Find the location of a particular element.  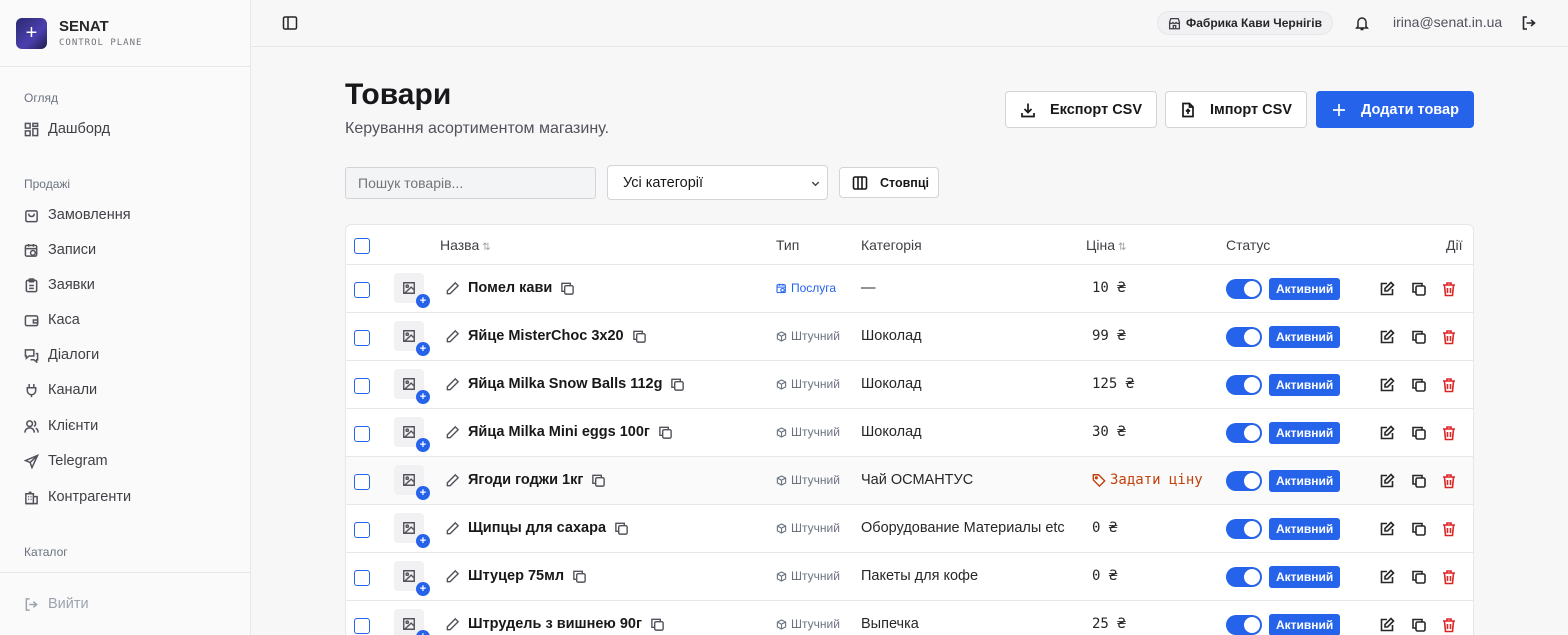

log-out-icon is located at coordinates (1529, 23).